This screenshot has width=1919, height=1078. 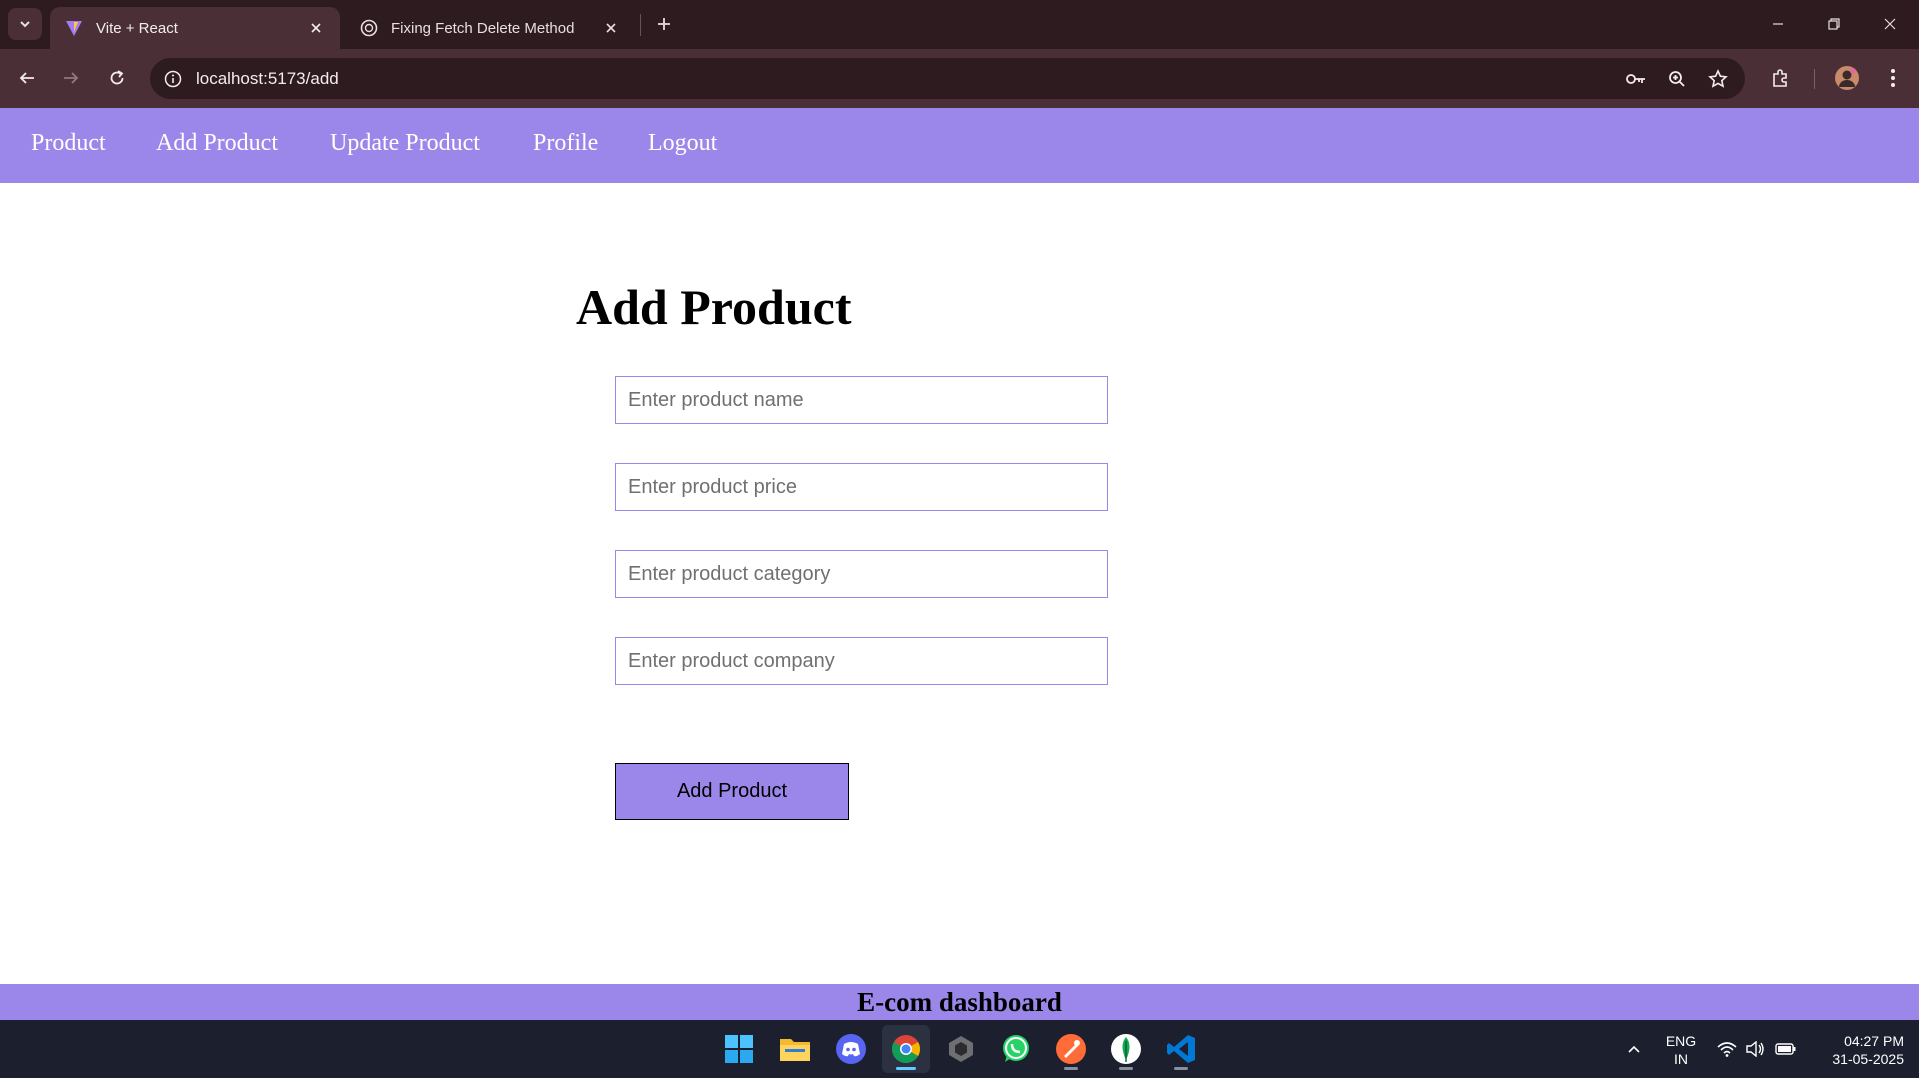 I want to click on system-clock: 04:27 PM 31-05-2025, so click(x=1856, y=1050).